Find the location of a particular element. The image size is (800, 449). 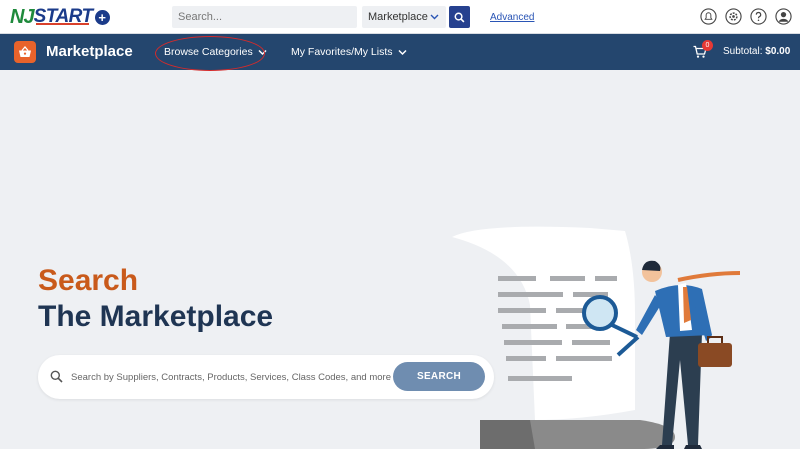

cart-subtotal: Subtotal: $0.00 is located at coordinates (756, 51).